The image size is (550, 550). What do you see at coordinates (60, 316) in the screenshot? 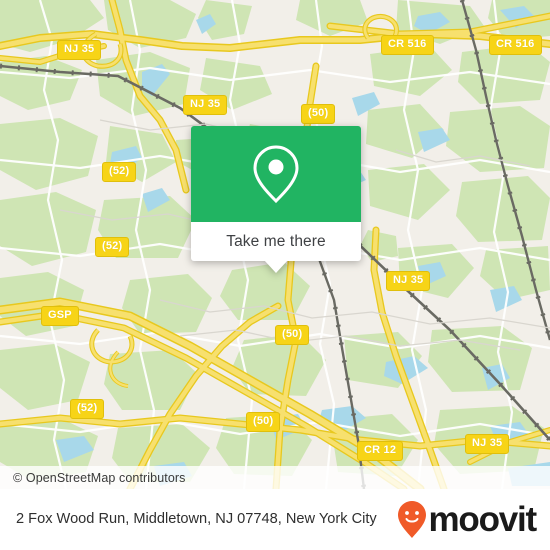
I see `road-shield: GSP` at bounding box center [60, 316].